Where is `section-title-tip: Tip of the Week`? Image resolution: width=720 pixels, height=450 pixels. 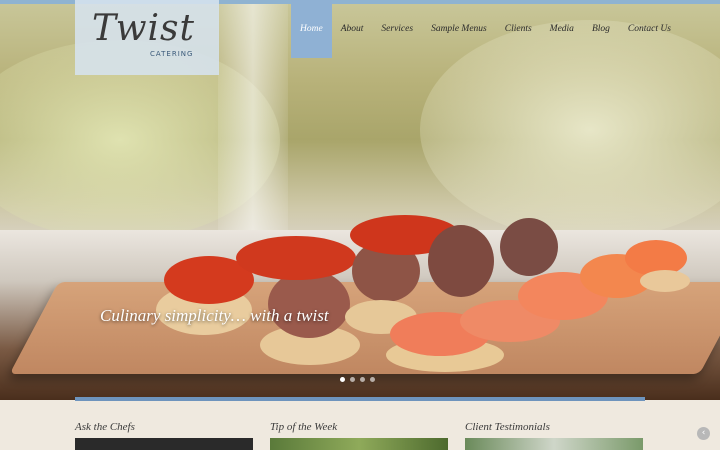 section-title-tip: Tip of the Week is located at coordinates (303, 427).